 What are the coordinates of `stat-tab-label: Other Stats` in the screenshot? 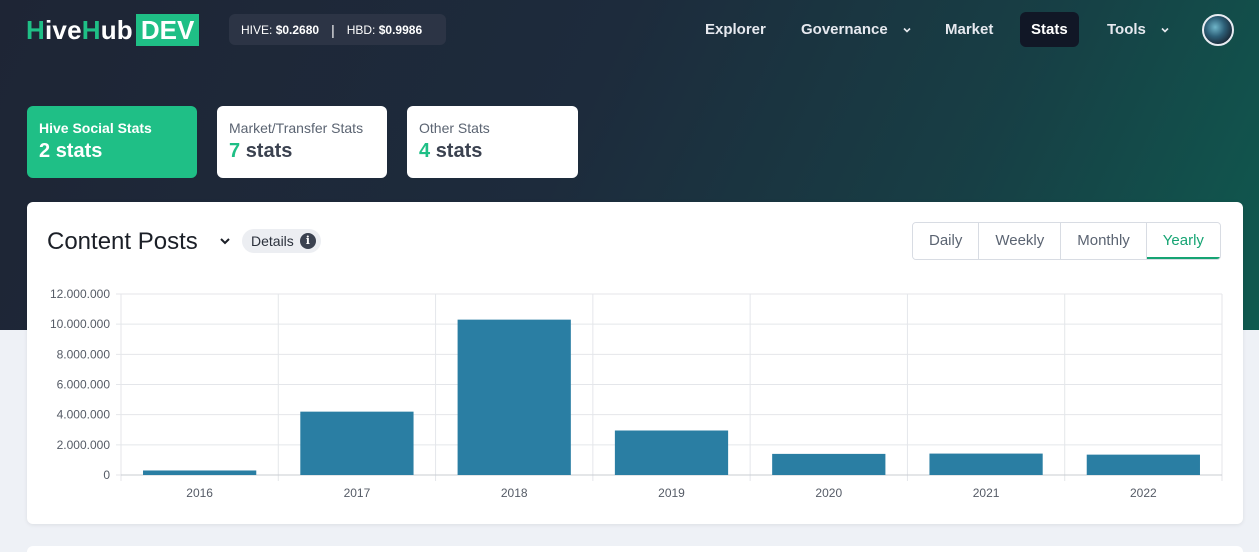 It's located at (454, 128).